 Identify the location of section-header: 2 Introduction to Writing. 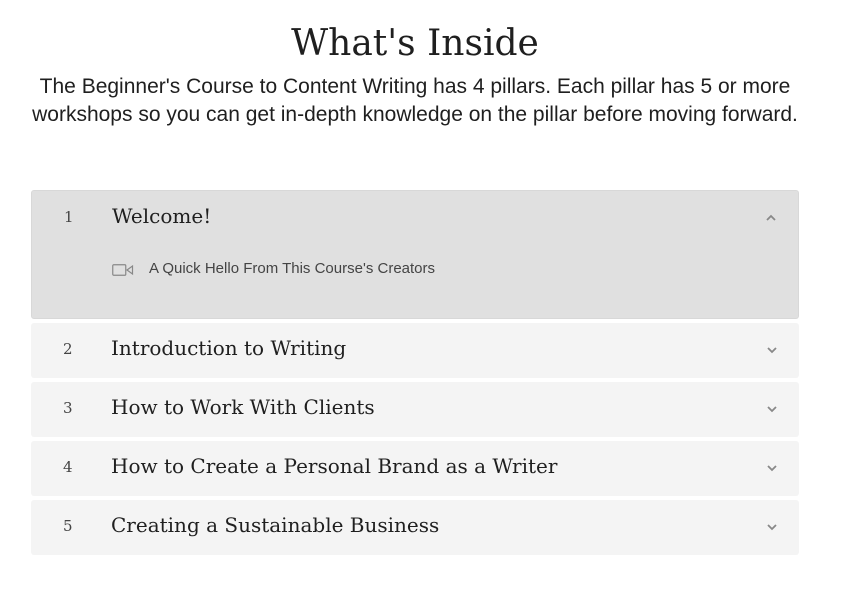
(415, 350).